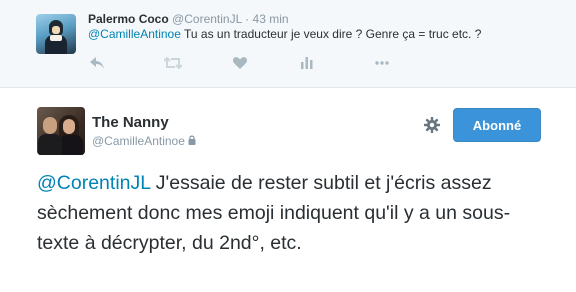  What do you see at coordinates (307, 63) in the screenshot?
I see `stats-icon` at bounding box center [307, 63].